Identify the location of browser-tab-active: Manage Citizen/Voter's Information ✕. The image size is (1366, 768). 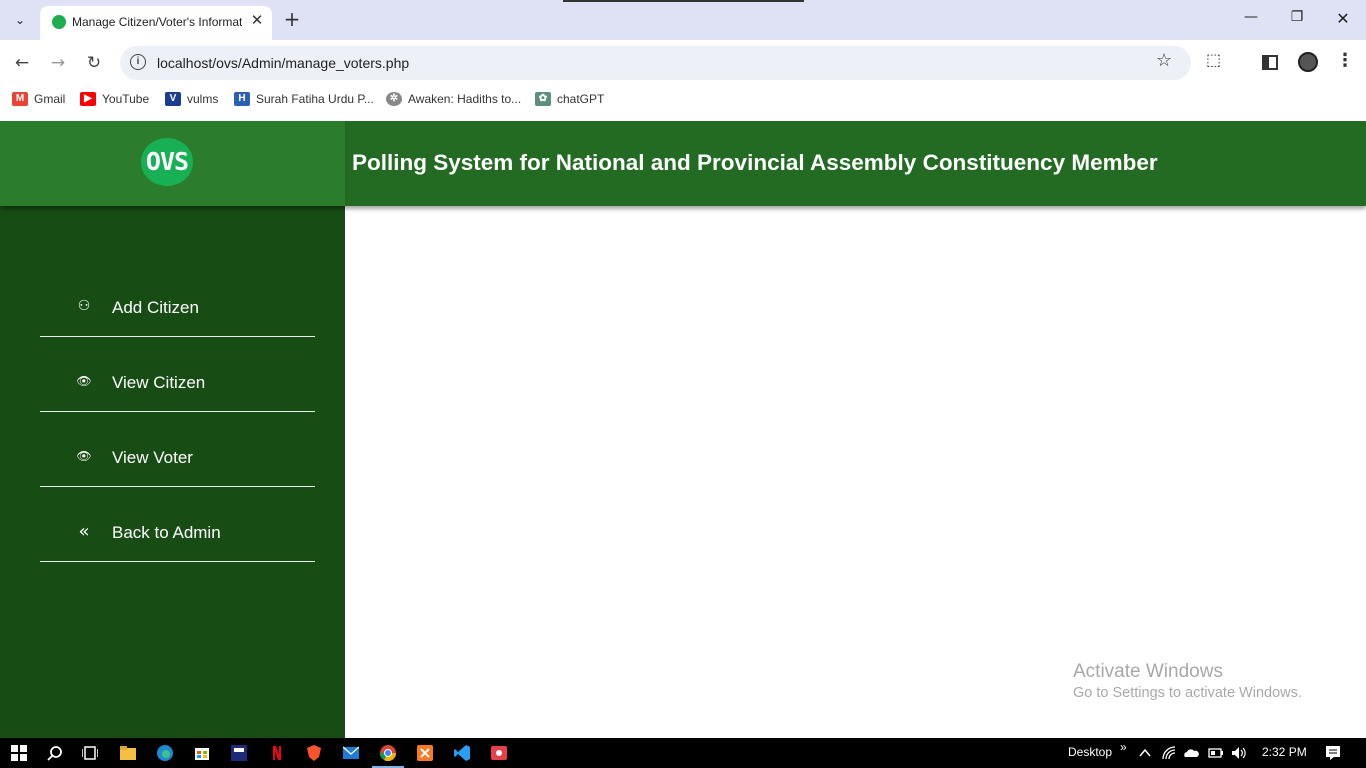
(156, 23).